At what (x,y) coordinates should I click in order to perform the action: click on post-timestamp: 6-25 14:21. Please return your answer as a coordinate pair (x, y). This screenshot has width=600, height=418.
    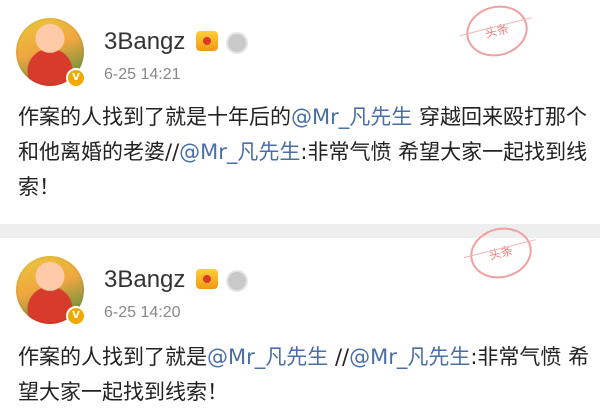
    Looking at the image, I should click on (142, 74).